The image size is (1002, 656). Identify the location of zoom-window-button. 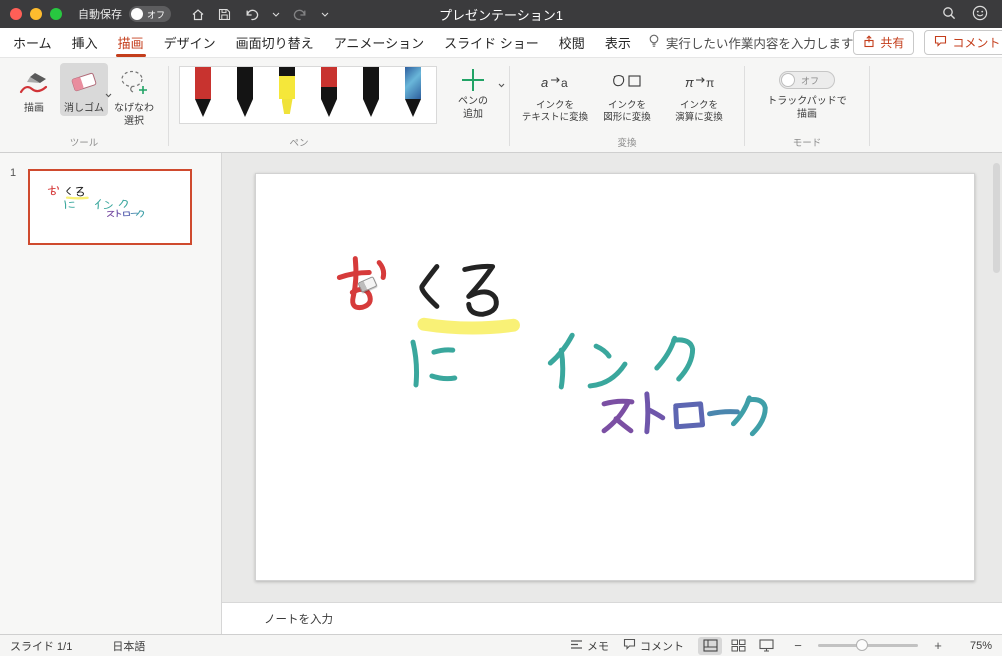
(56, 14).